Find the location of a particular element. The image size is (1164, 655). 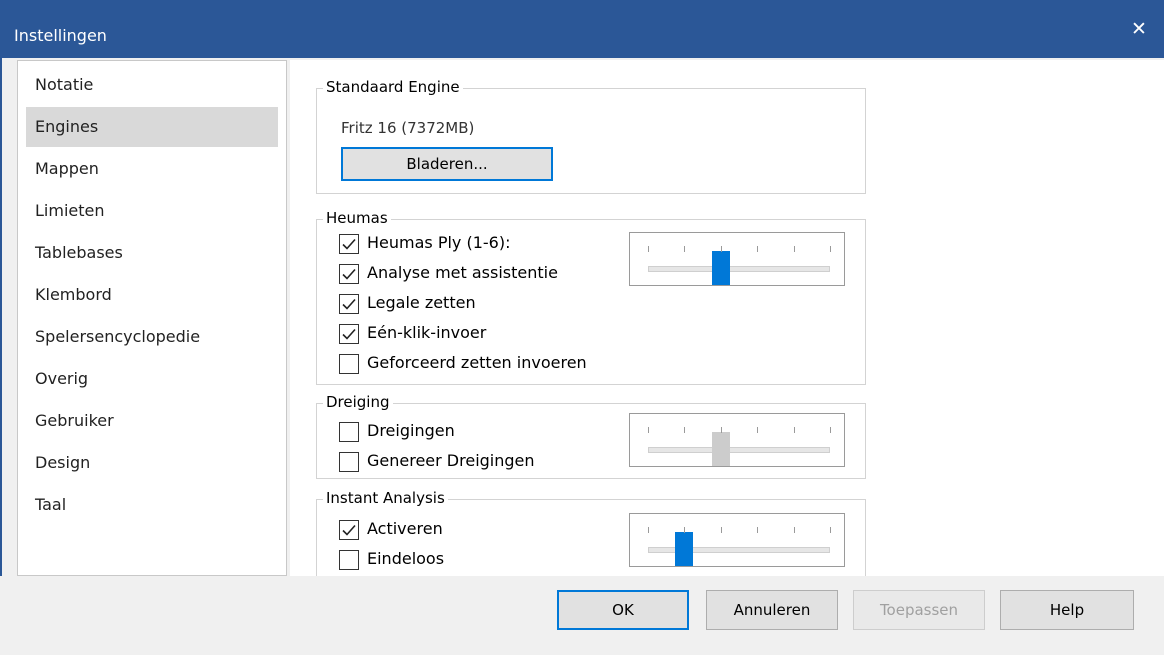

genereer-dreigingen-label: Genereer Dreigingen is located at coordinates (451, 460).